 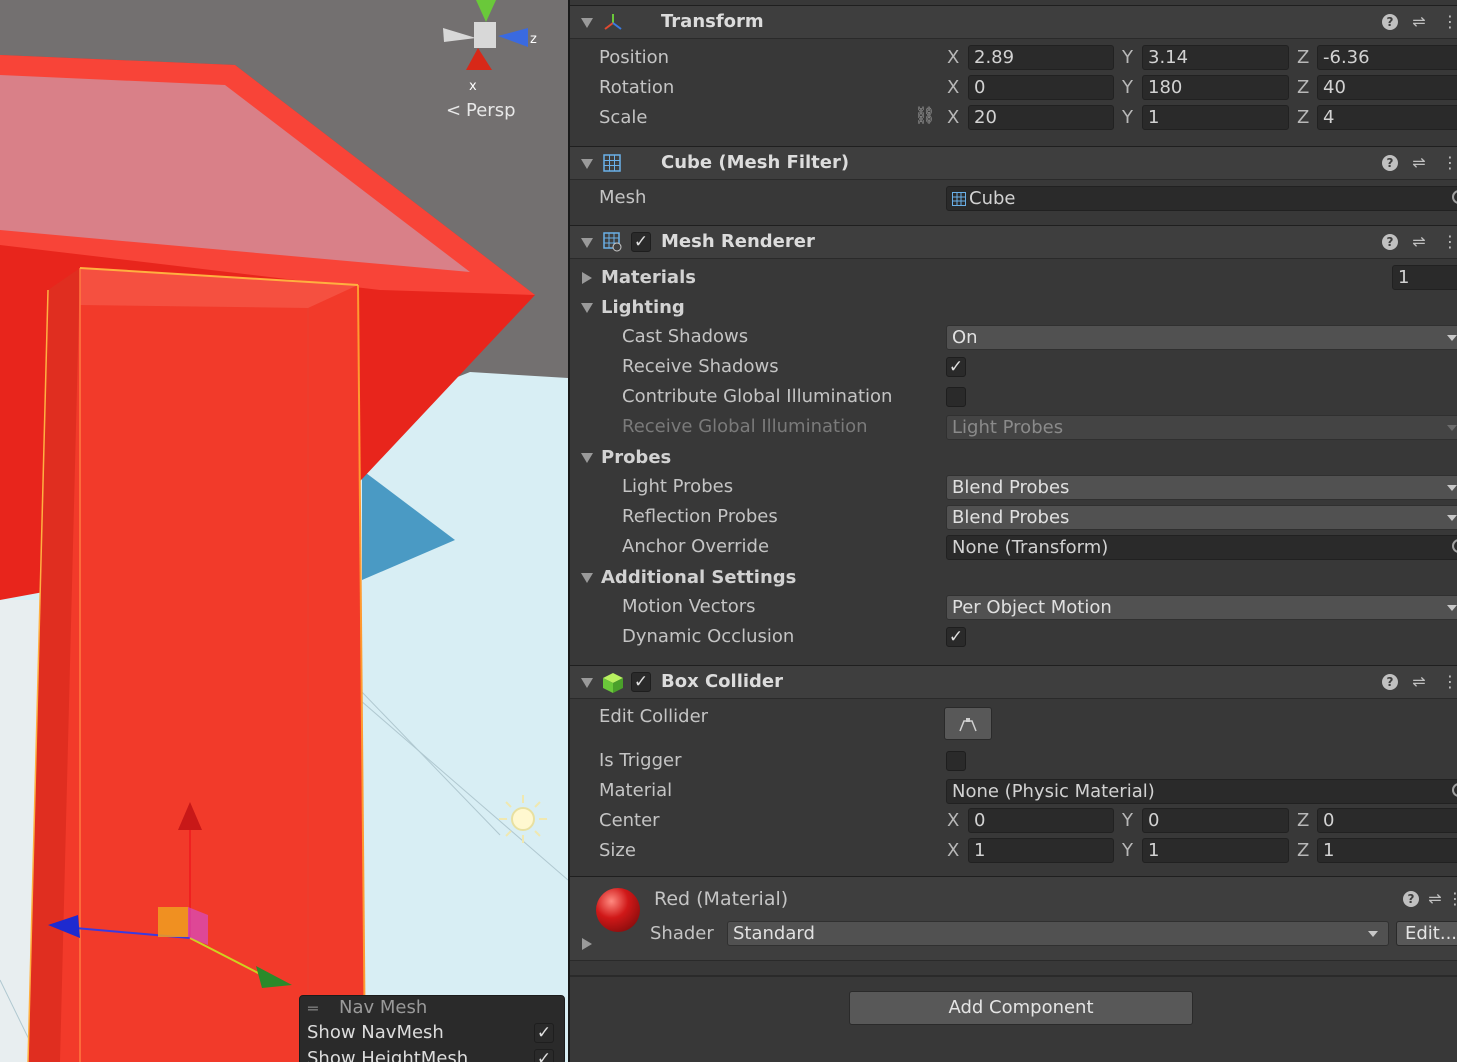 What do you see at coordinates (453, 110) in the screenshot?
I see `persp-chevron-icon: <` at bounding box center [453, 110].